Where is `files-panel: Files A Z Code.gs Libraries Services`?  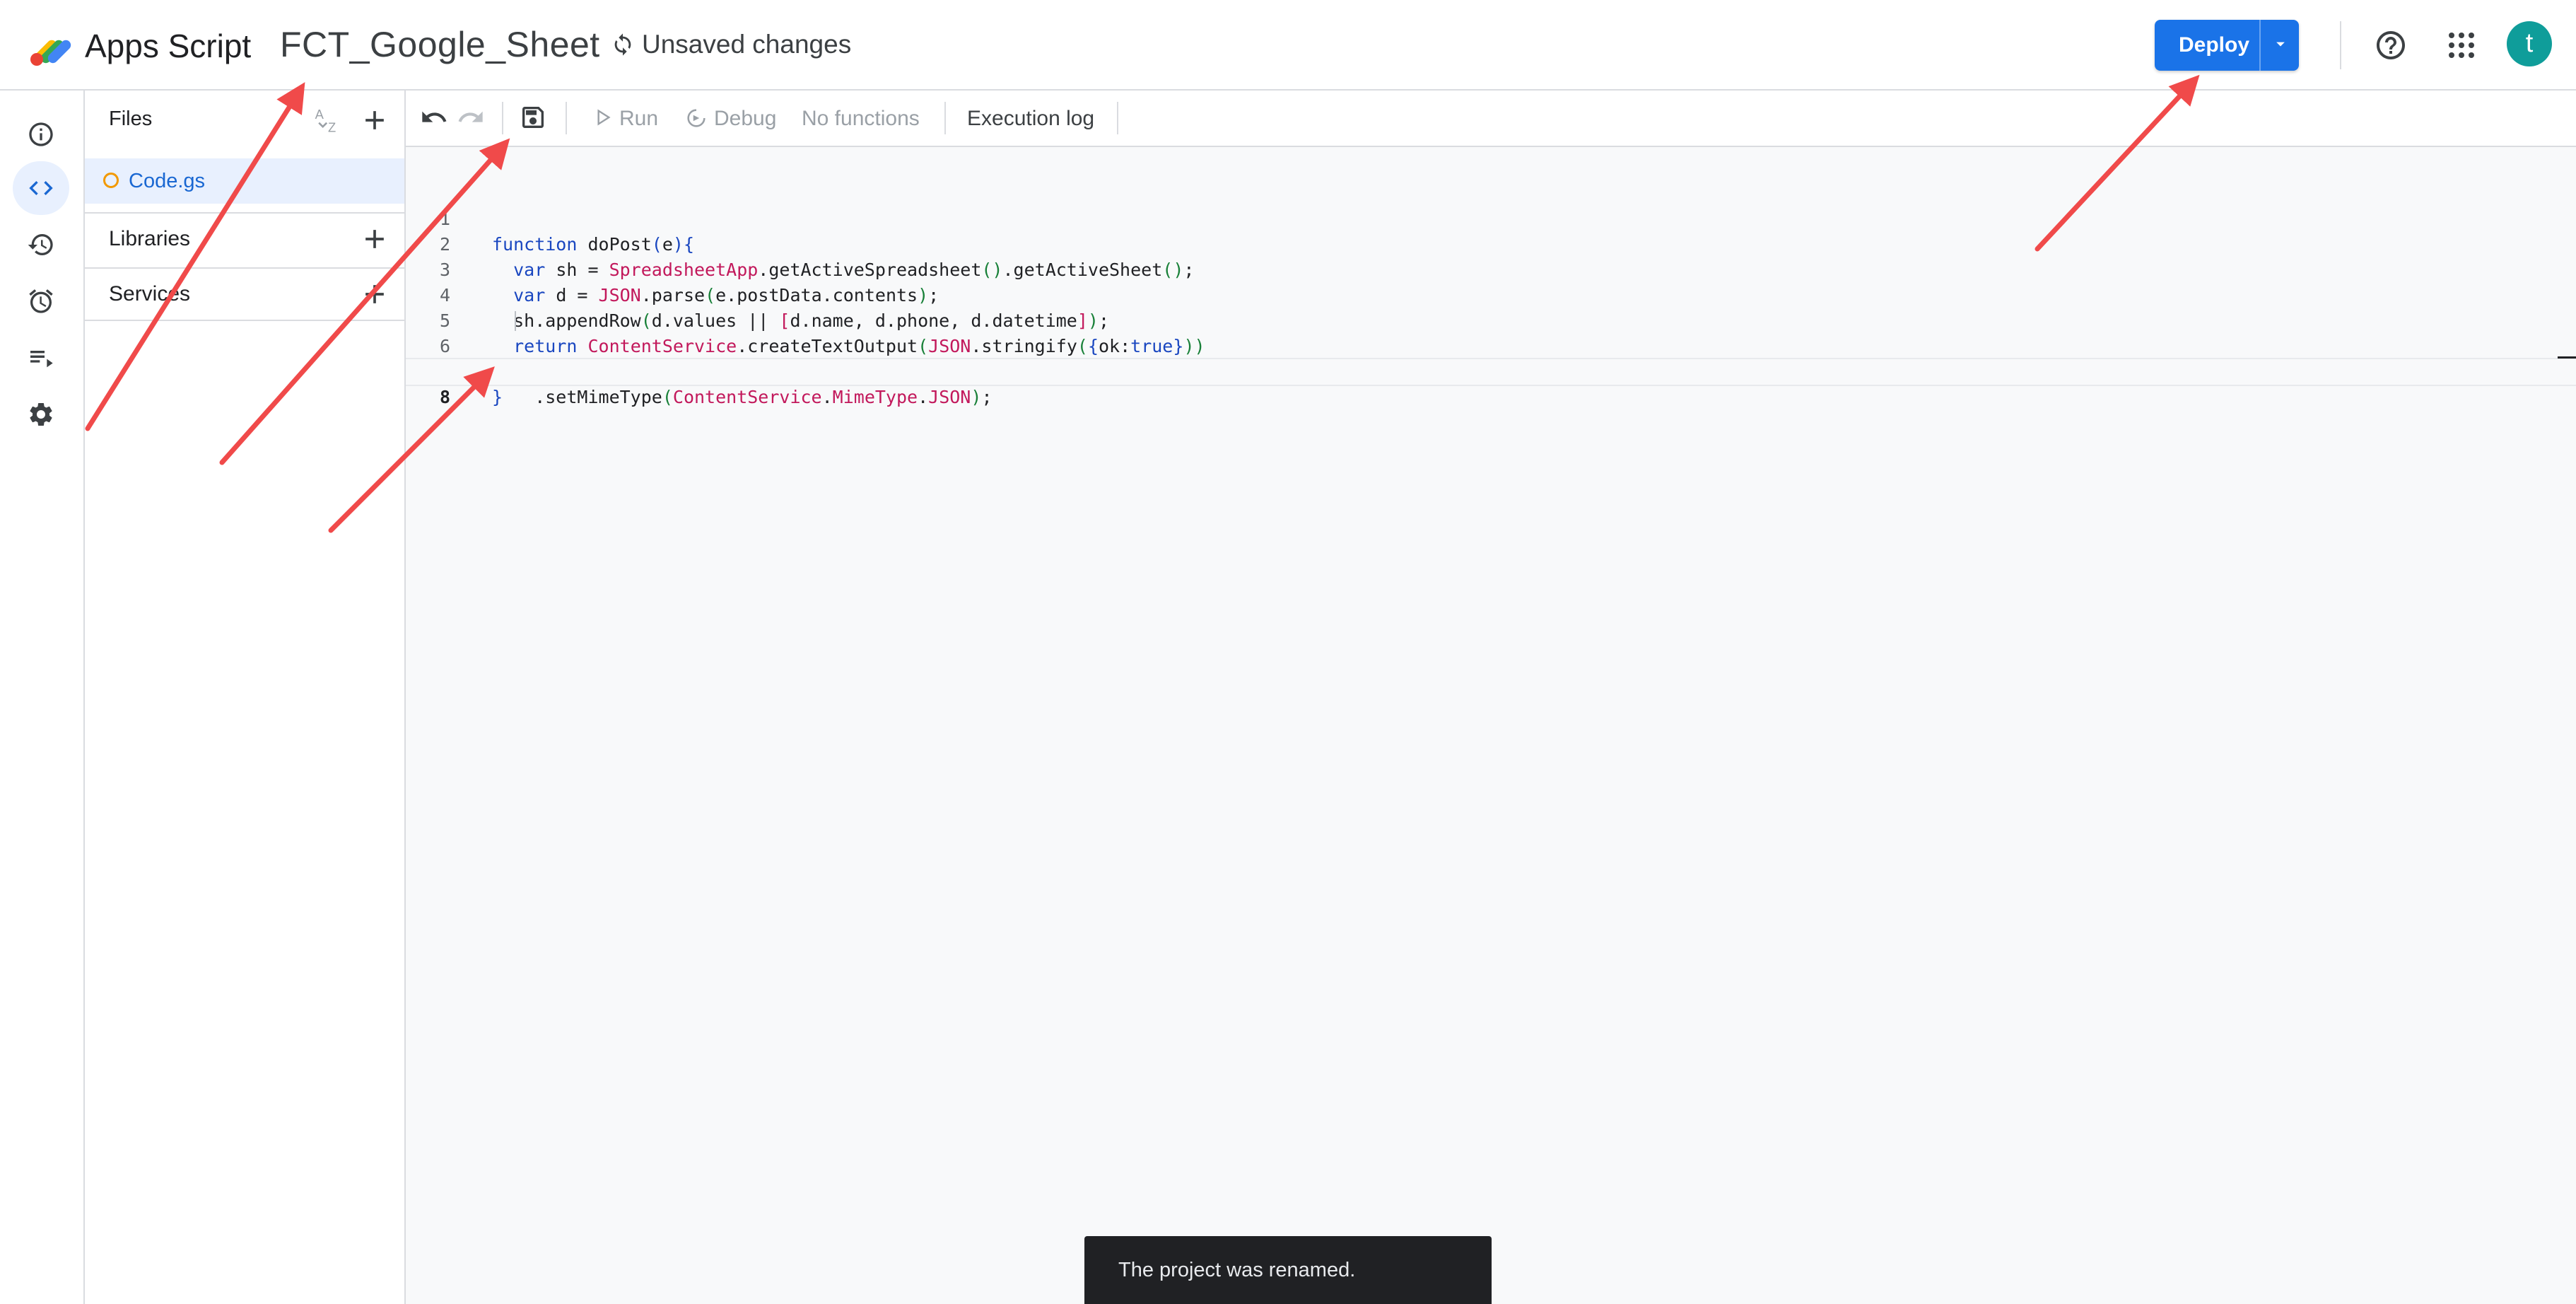 files-panel: Files A Z Code.gs Libraries Services is located at coordinates (246, 697).